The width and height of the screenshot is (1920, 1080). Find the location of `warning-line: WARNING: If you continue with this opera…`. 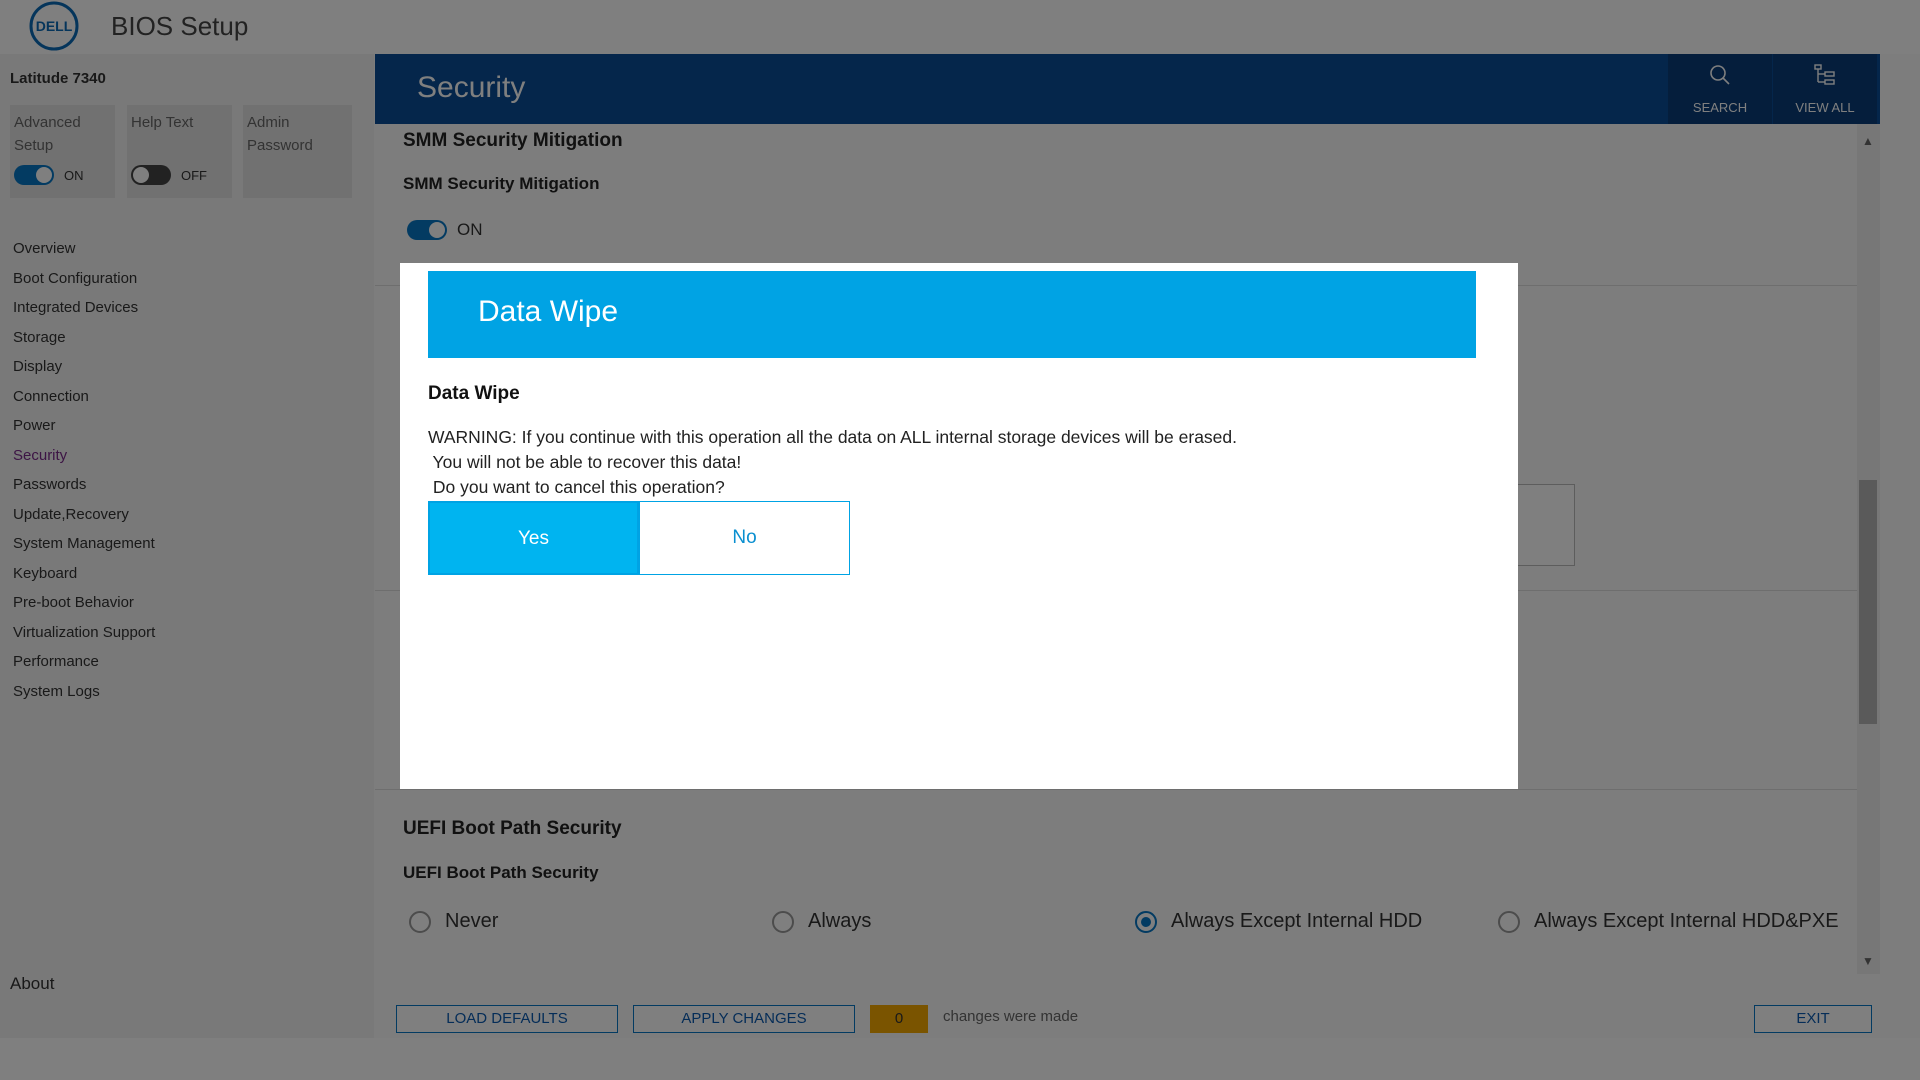

warning-line: WARNING: If you continue with this opera… is located at coordinates (832, 437).